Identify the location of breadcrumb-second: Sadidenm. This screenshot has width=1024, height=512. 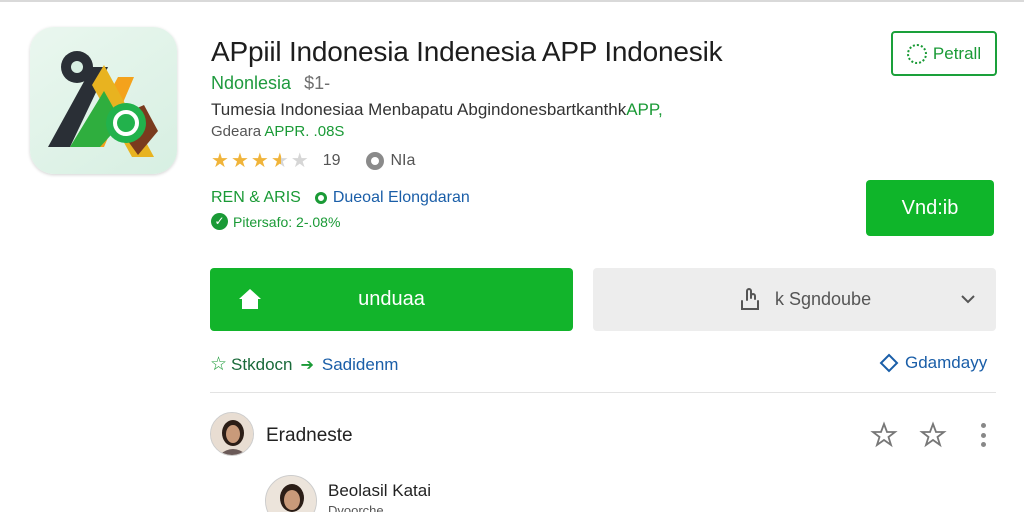
(360, 365).